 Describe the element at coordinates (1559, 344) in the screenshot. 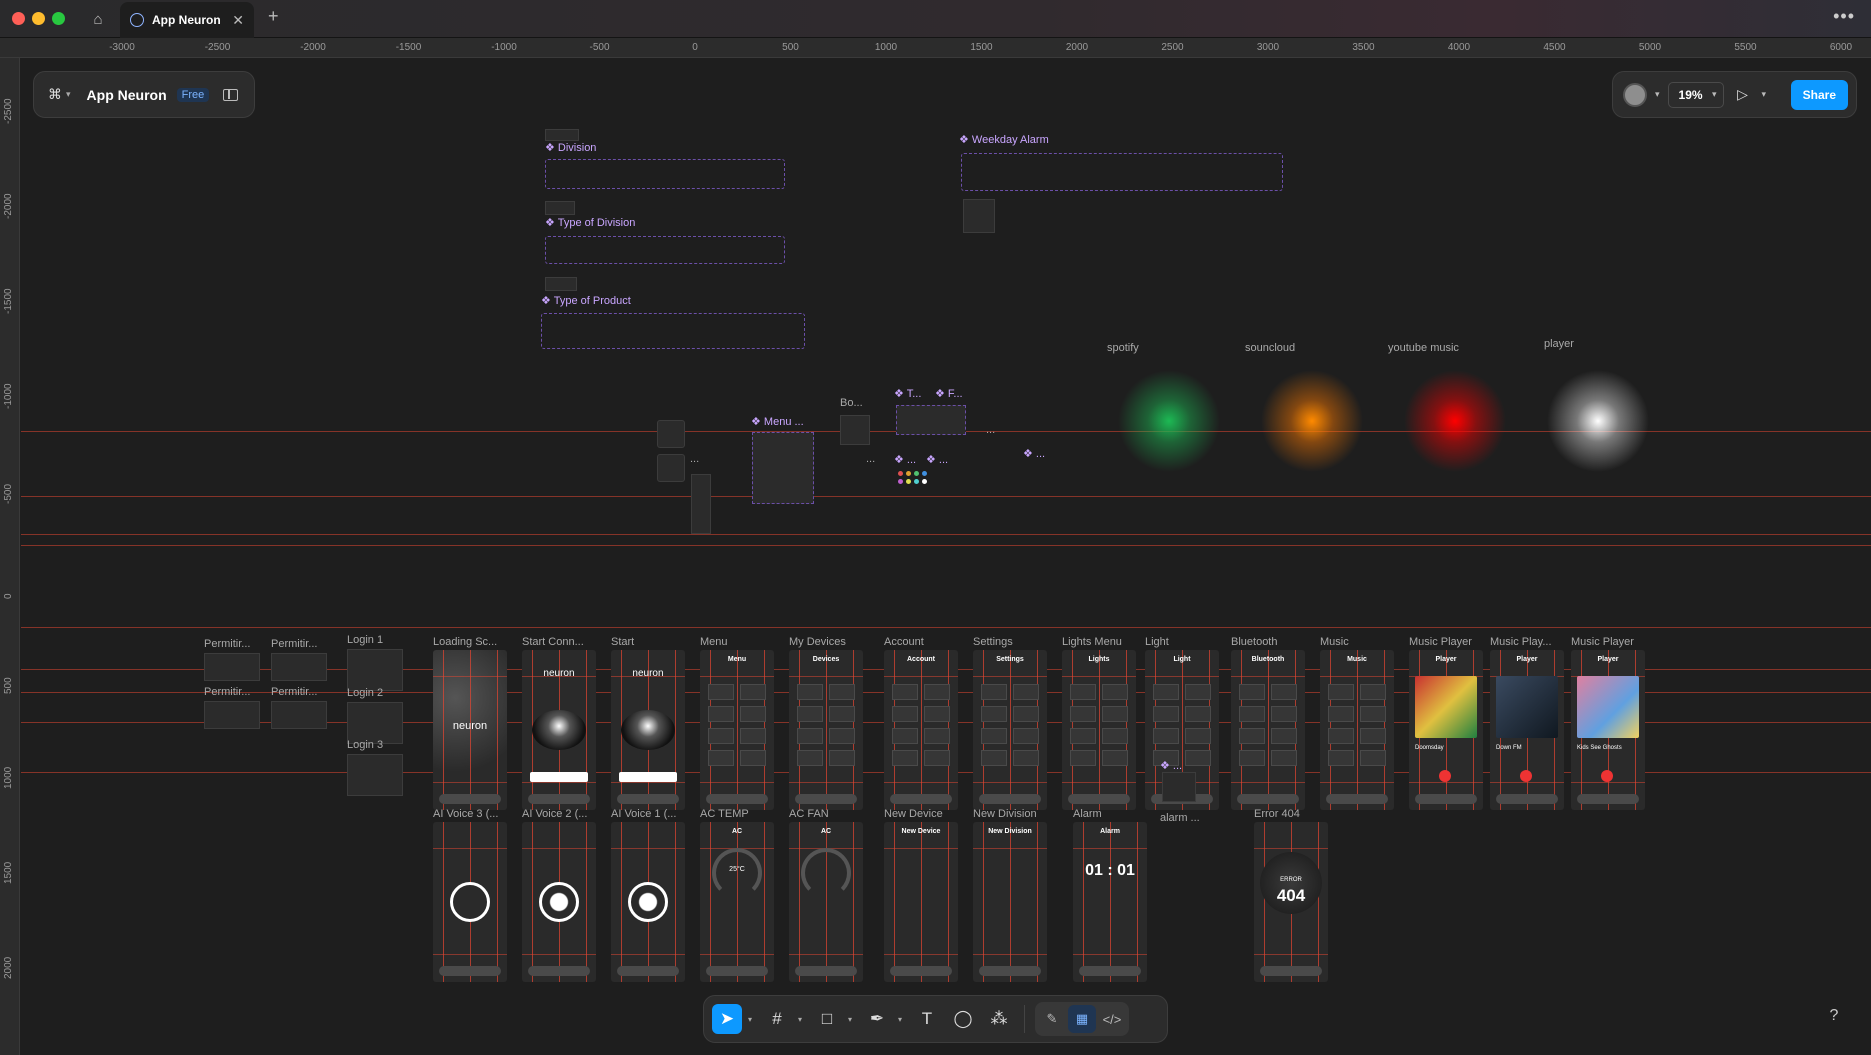

I see `player-label: player` at that location.